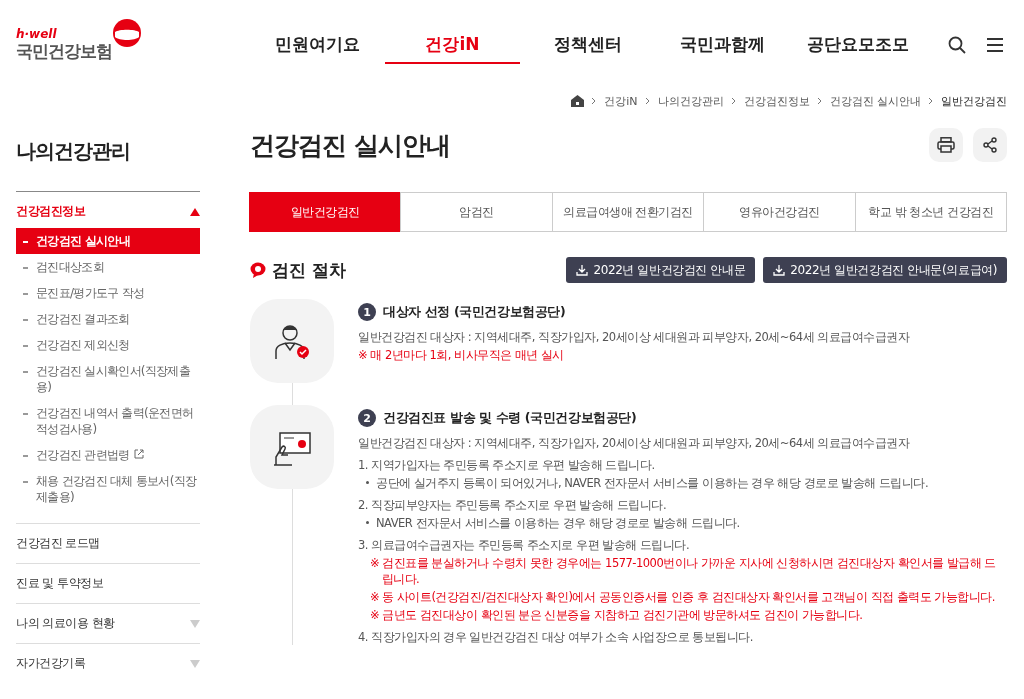  I want to click on sidebar-item: 진료 및 투약정보, so click(108, 583).